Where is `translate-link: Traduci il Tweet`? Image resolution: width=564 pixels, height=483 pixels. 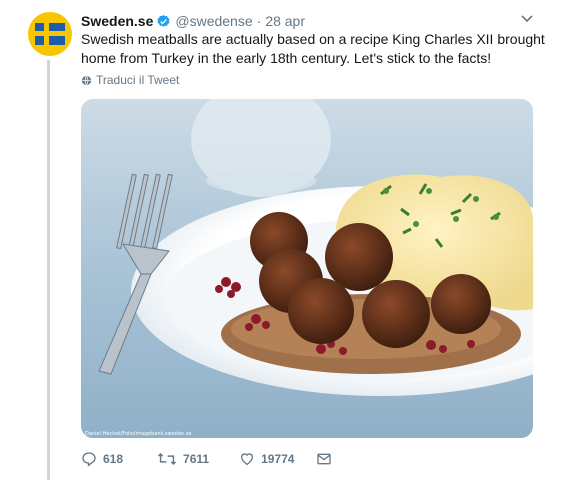 translate-link: Traduci il Tweet is located at coordinates (130, 80).